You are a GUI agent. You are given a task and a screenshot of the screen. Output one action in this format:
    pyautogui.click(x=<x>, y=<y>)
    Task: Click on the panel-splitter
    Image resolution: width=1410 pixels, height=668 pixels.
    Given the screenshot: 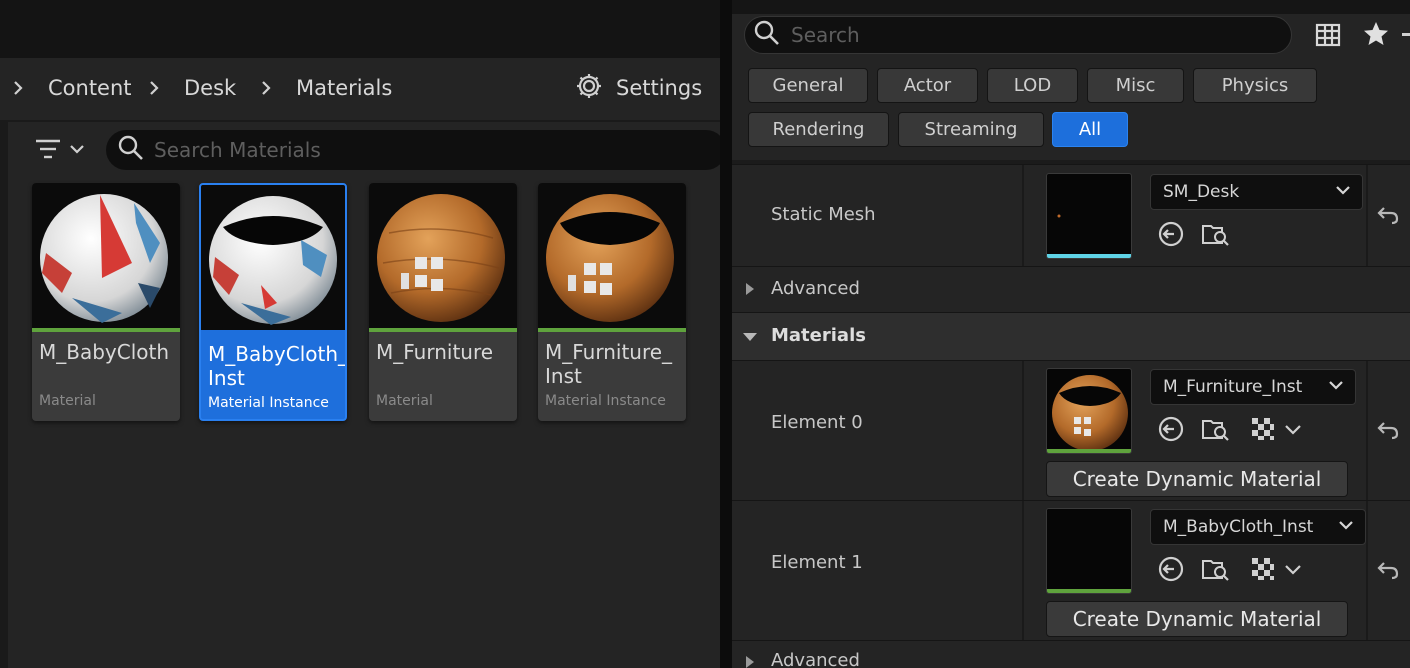 What is the action you would take?
    pyautogui.click(x=726, y=334)
    